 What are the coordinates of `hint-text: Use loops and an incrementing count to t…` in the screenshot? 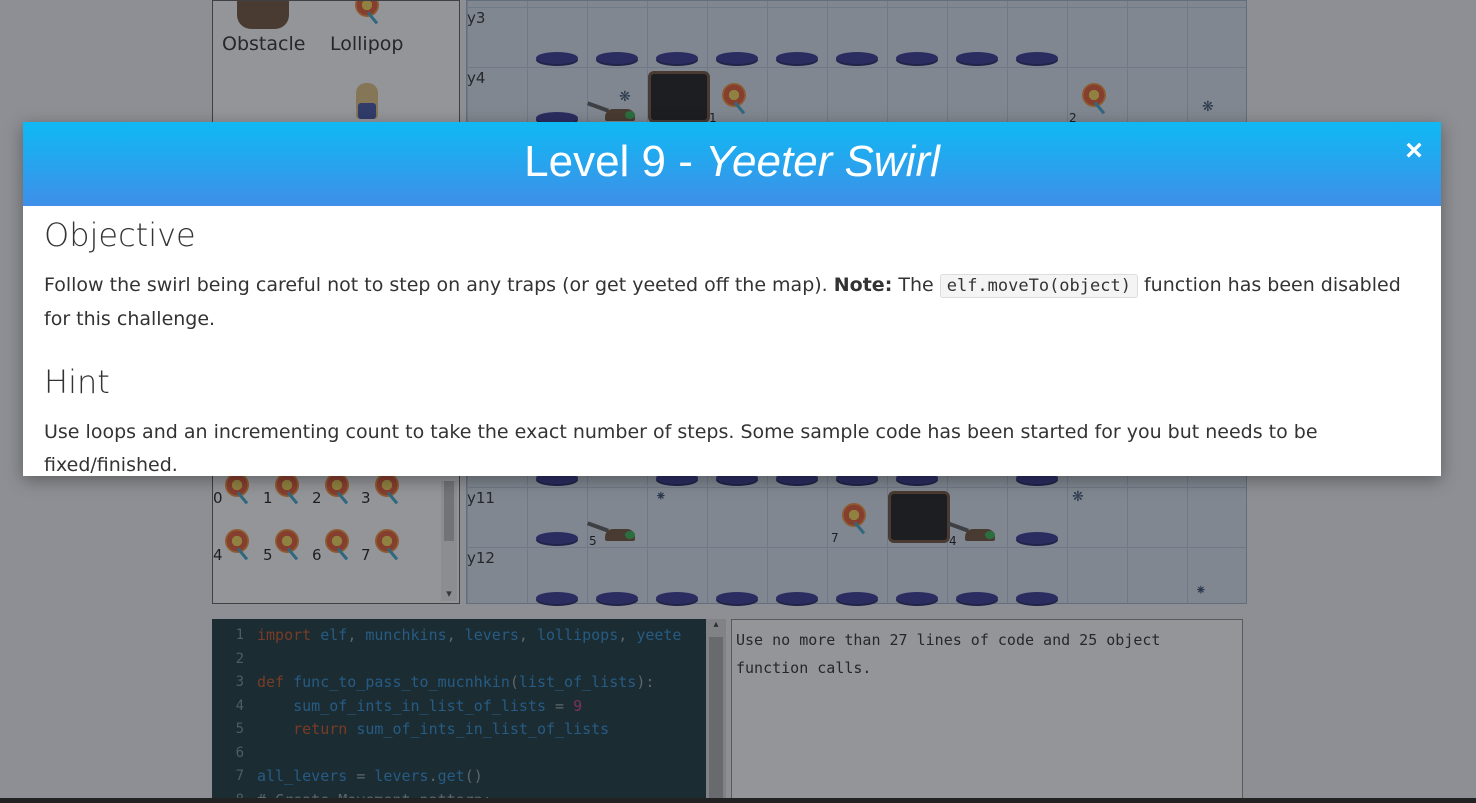 It's located at (681, 448).